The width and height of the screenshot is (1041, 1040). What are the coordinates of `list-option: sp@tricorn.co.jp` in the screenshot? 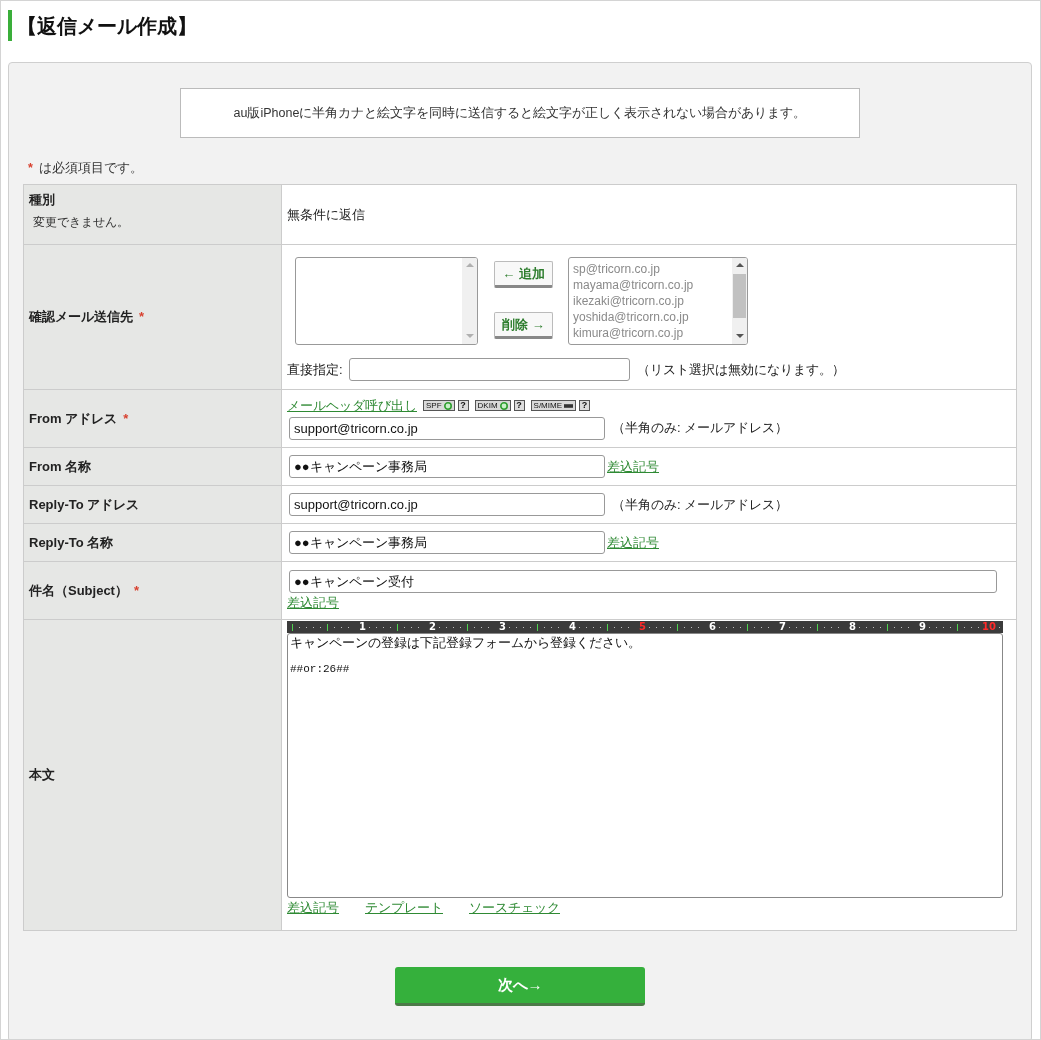 It's located at (650, 269).